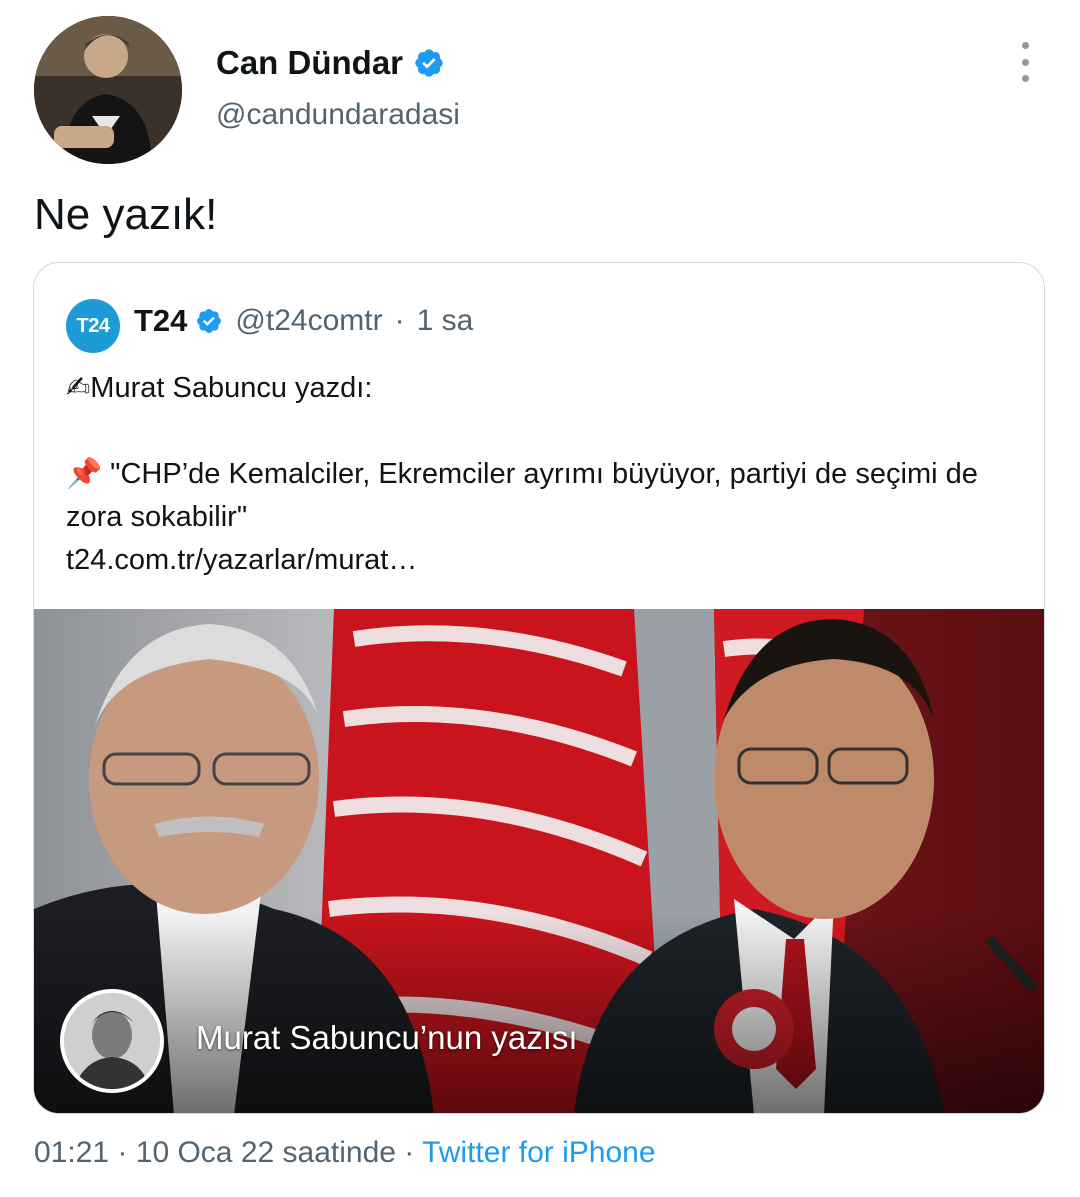  I want to click on more-options-icon, so click(1025, 62).